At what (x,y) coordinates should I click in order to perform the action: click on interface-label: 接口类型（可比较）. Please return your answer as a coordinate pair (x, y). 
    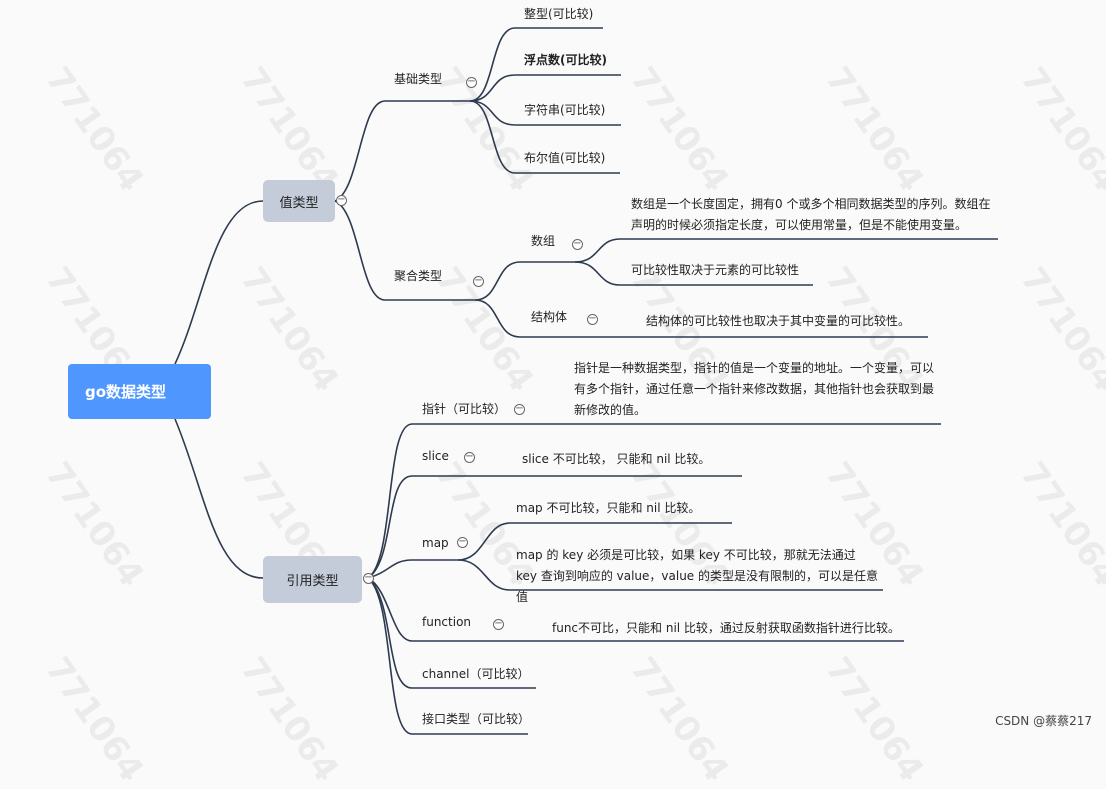
    Looking at the image, I should click on (476, 719).